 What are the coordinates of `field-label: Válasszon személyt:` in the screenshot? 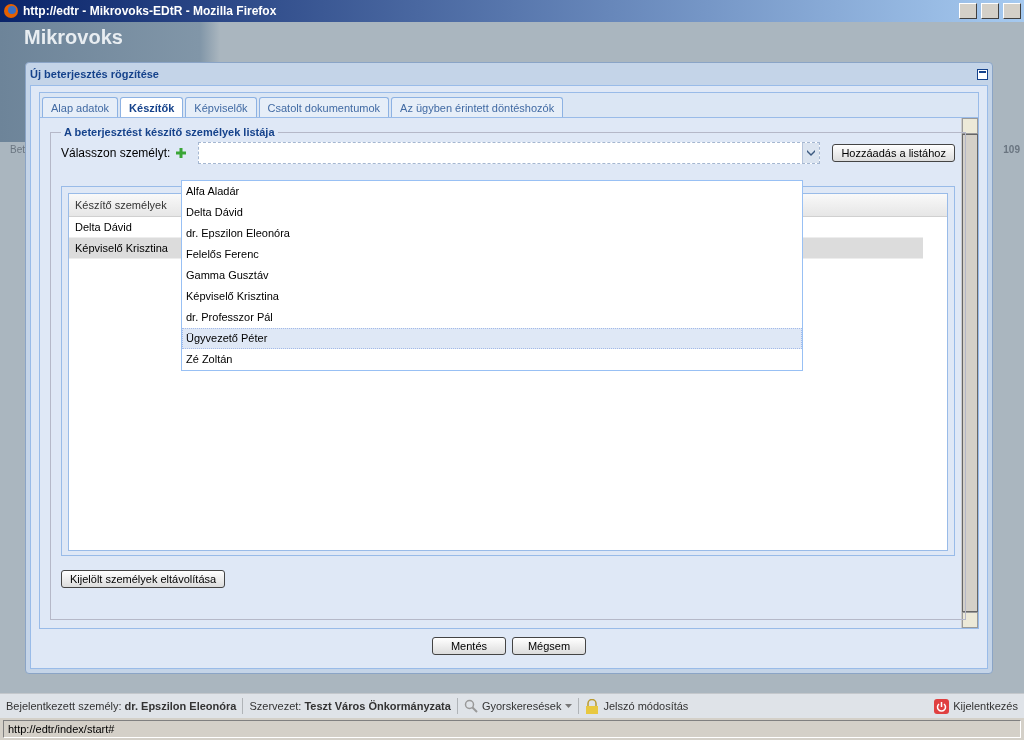 It's located at (116, 153).